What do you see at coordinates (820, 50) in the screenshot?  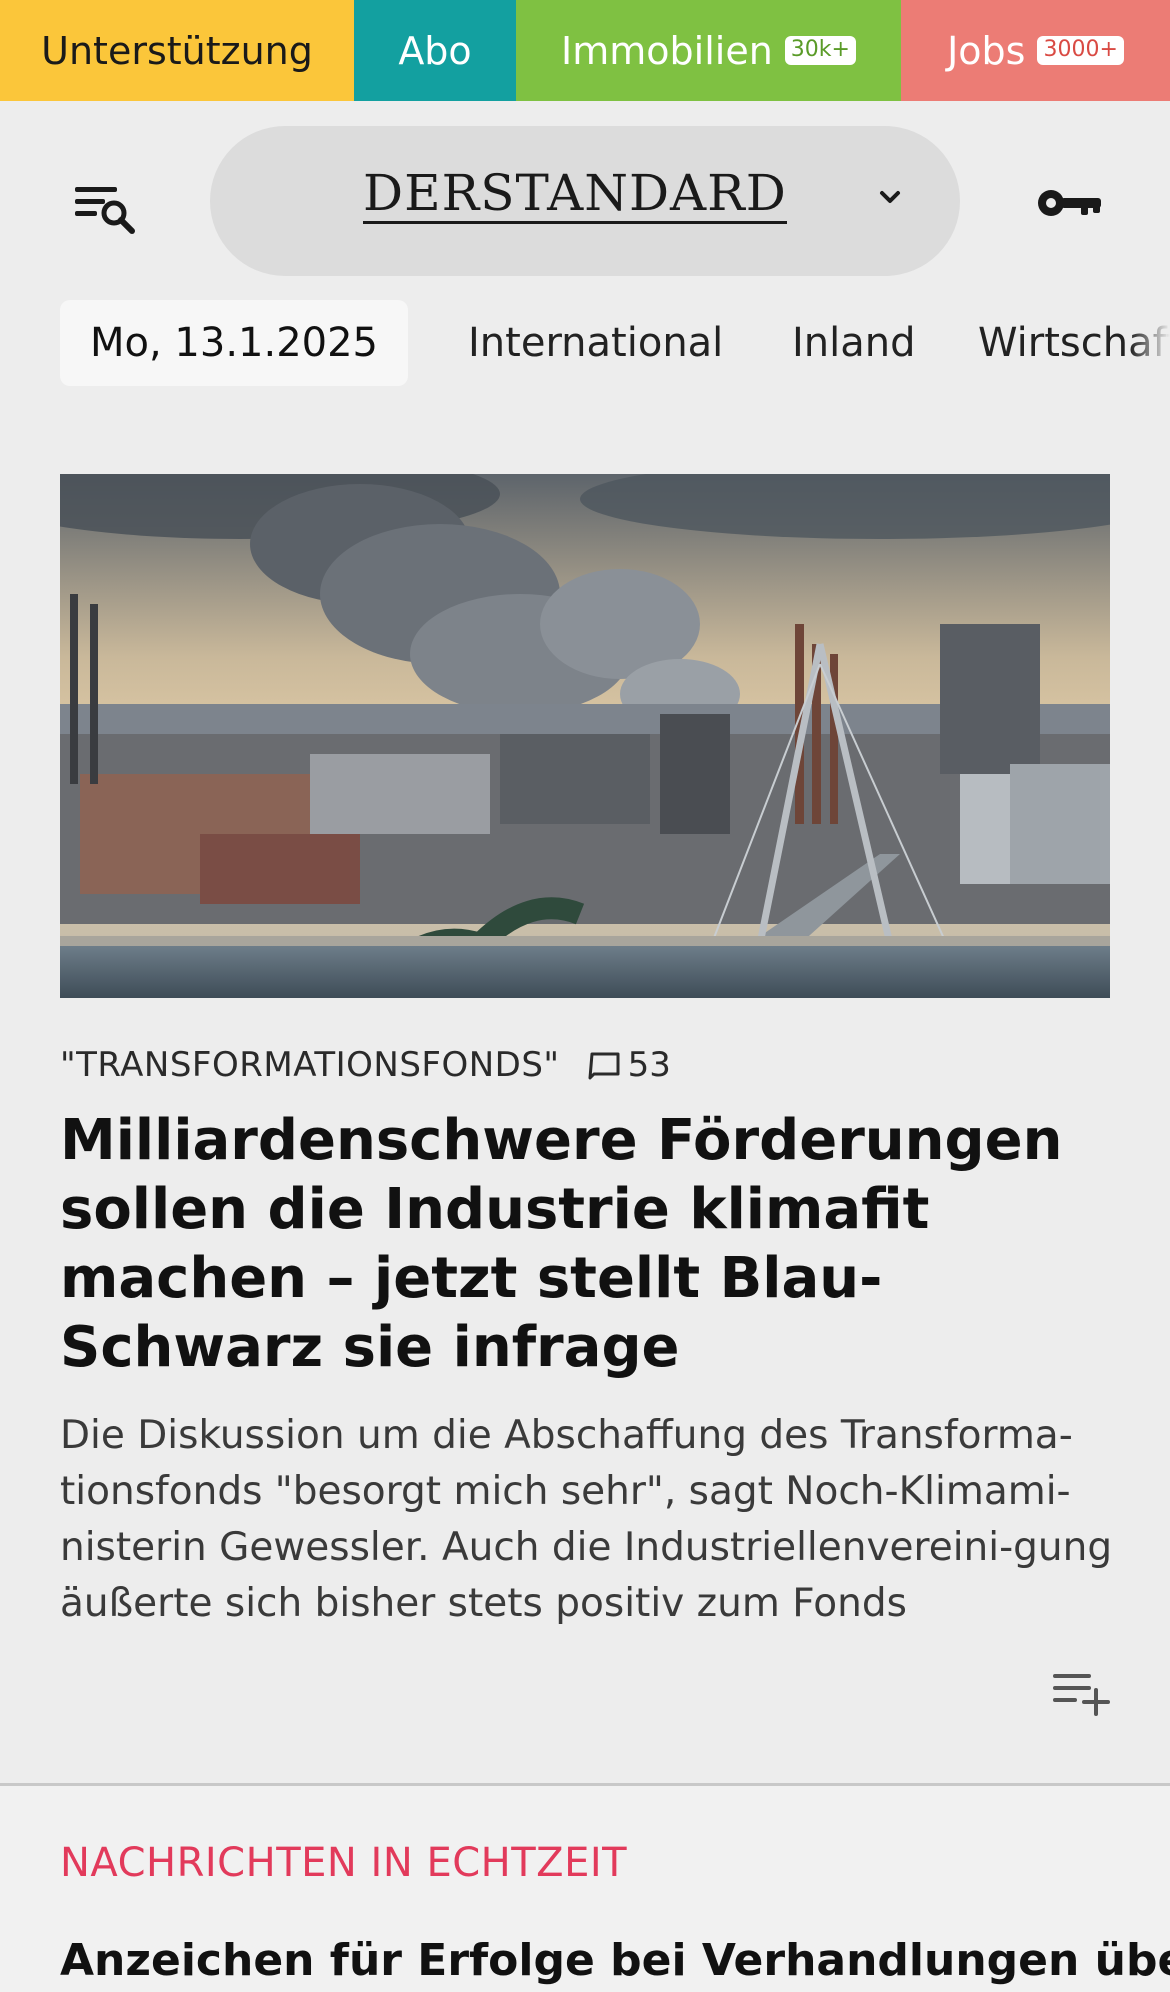 I see `immobilien-count-badge: 30k+` at bounding box center [820, 50].